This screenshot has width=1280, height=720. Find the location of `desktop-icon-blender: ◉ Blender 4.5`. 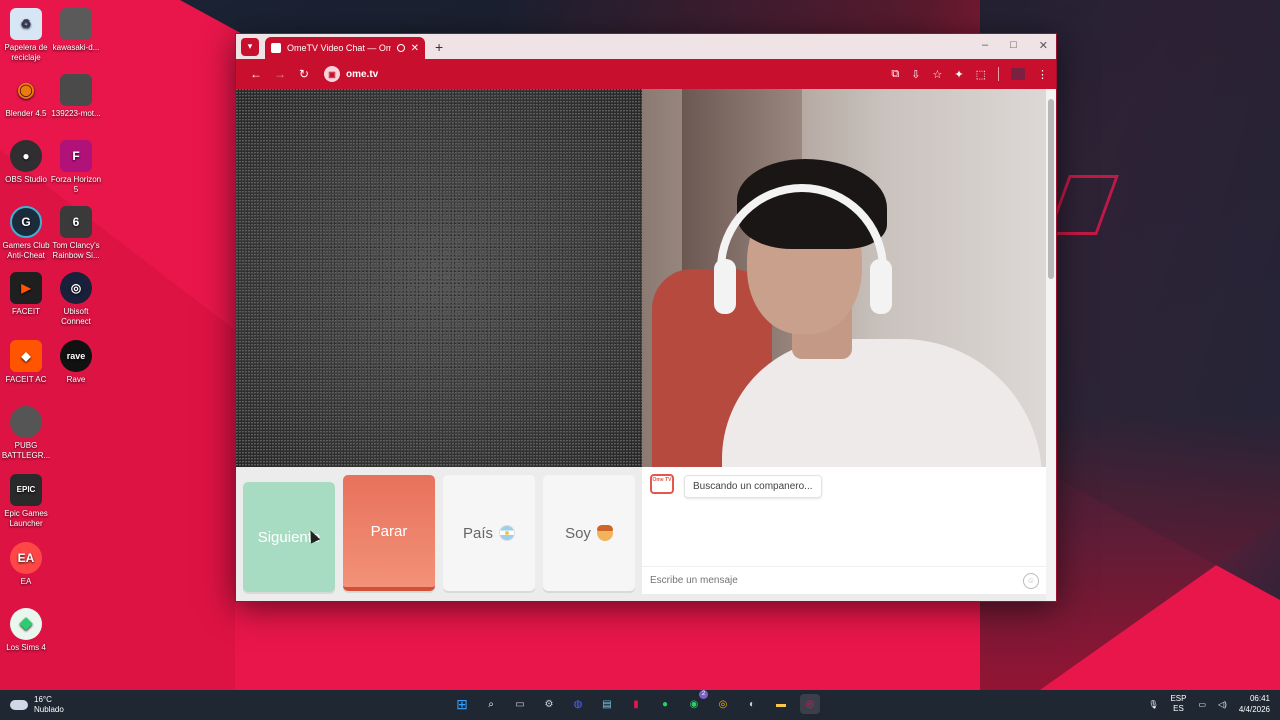

desktop-icon-blender: ◉ Blender 4.5 is located at coordinates (26, 96).